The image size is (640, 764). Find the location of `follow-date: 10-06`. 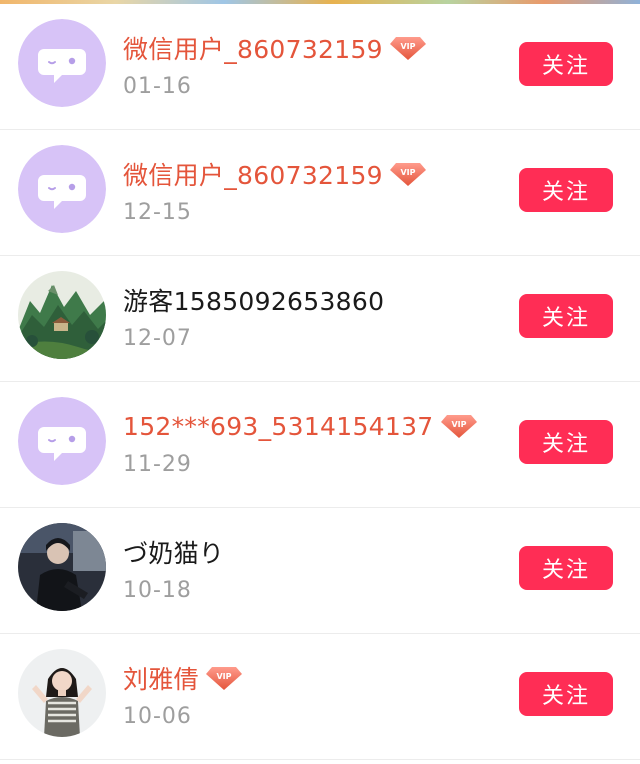

follow-date: 10-06 is located at coordinates (157, 716).